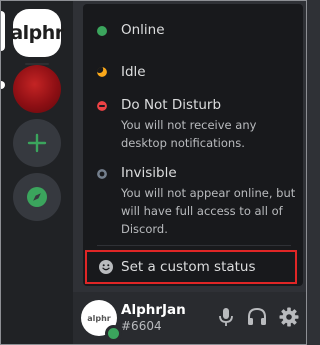 The width and height of the screenshot is (320, 345). What do you see at coordinates (102, 106) in the screenshot?
I see `do-not-disturb-icon` at bounding box center [102, 106].